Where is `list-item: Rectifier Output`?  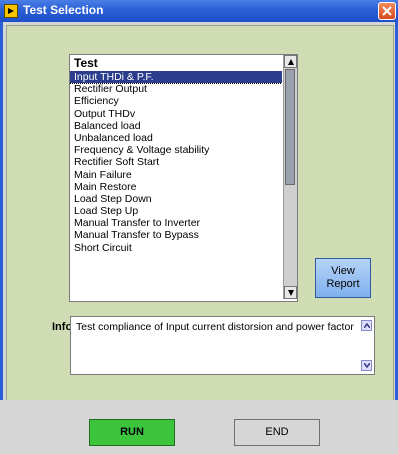 list-item: Rectifier Output is located at coordinates (176, 89).